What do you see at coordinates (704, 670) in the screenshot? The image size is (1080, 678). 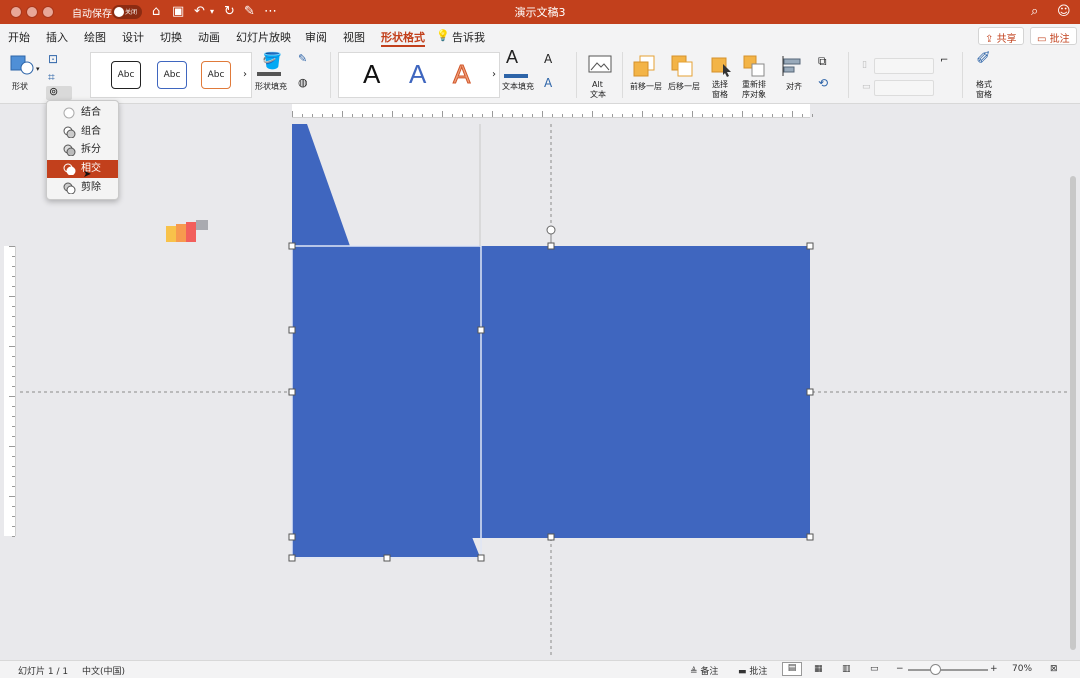 I see `notes-button: ≜ 备注` at bounding box center [704, 670].